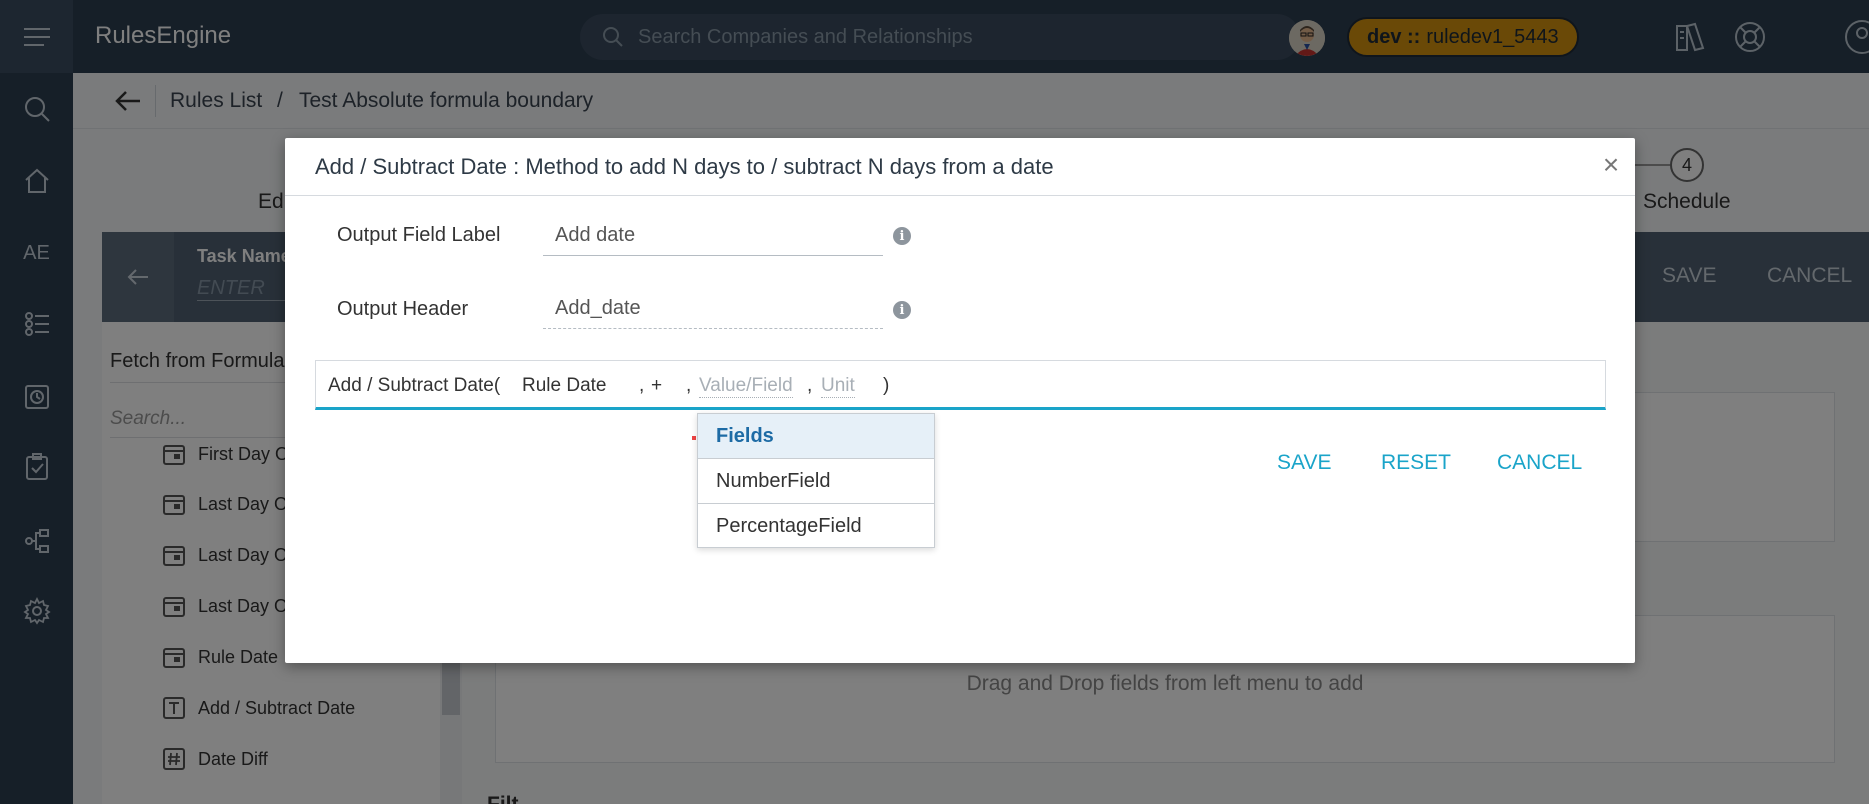 The height and width of the screenshot is (804, 1869). What do you see at coordinates (414, 385) in the screenshot?
I see `formula-function-name: Add / Subtract Date(` at bounding box center [414, 385].